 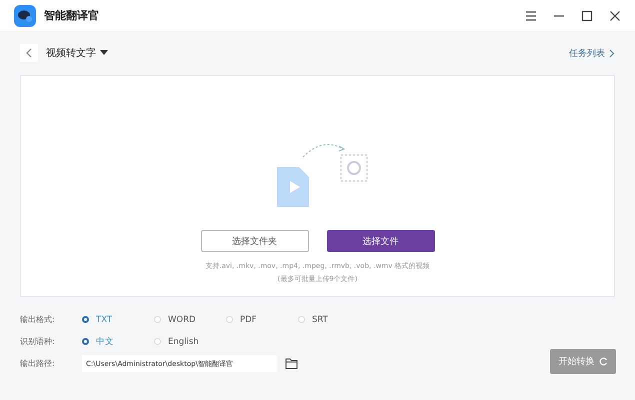 I want to click on refresh-icon, so click(x=603, y=361).